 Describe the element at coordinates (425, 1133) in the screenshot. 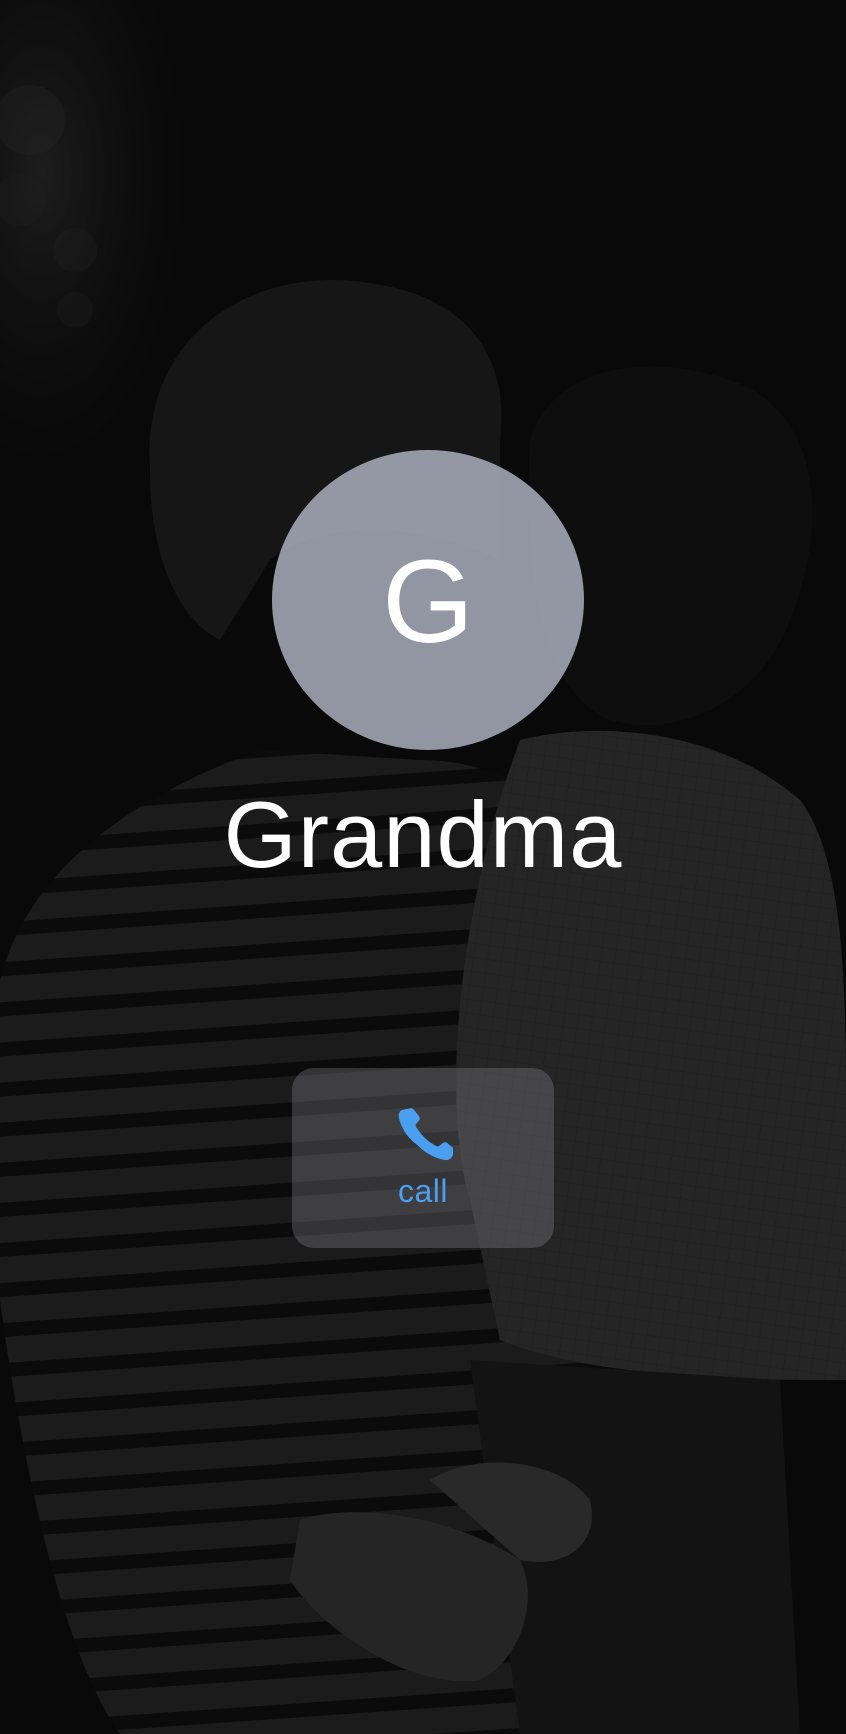

I see `phone-icon` at that location.